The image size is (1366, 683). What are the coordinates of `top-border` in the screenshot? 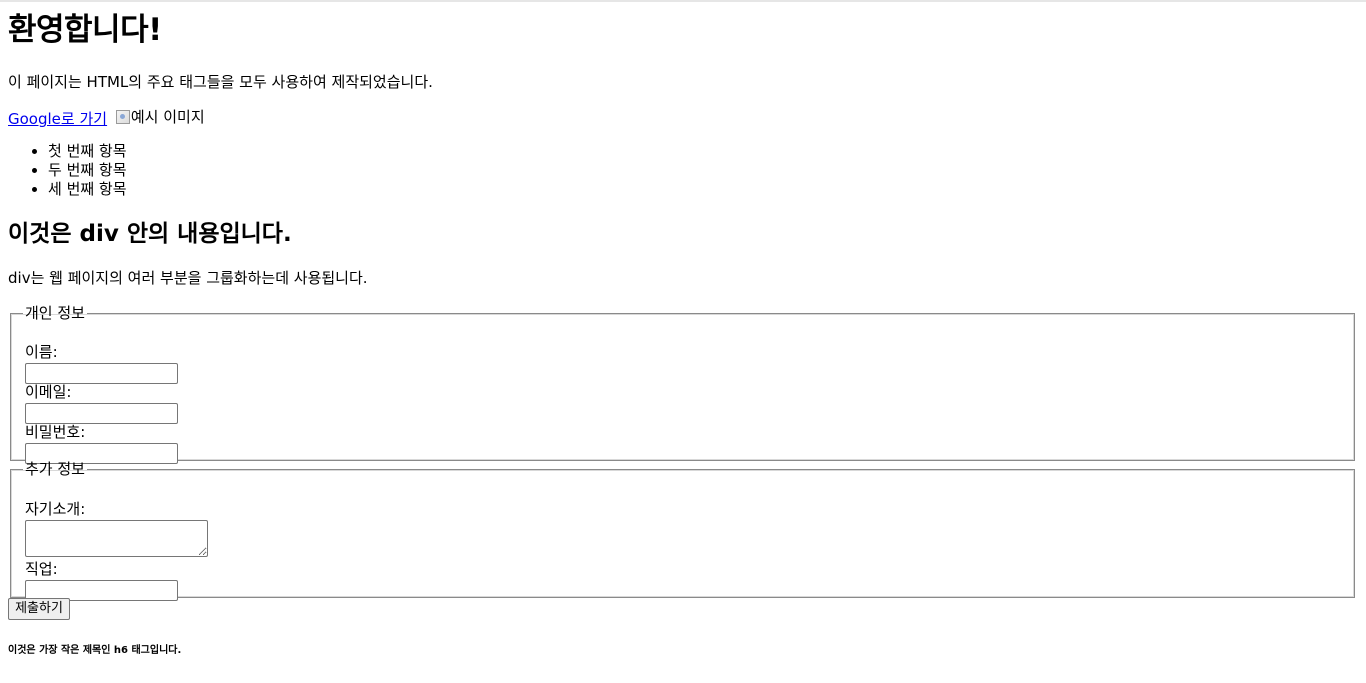 It's located at (683, 1).